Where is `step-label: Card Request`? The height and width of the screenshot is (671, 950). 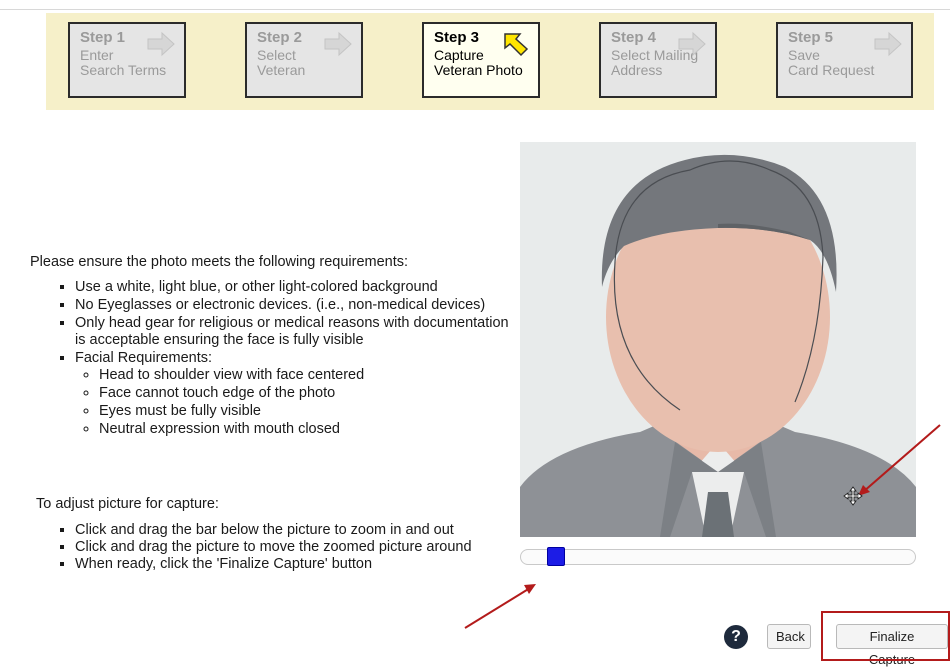 step-label: Card Request is located at coordinates (831, 70).